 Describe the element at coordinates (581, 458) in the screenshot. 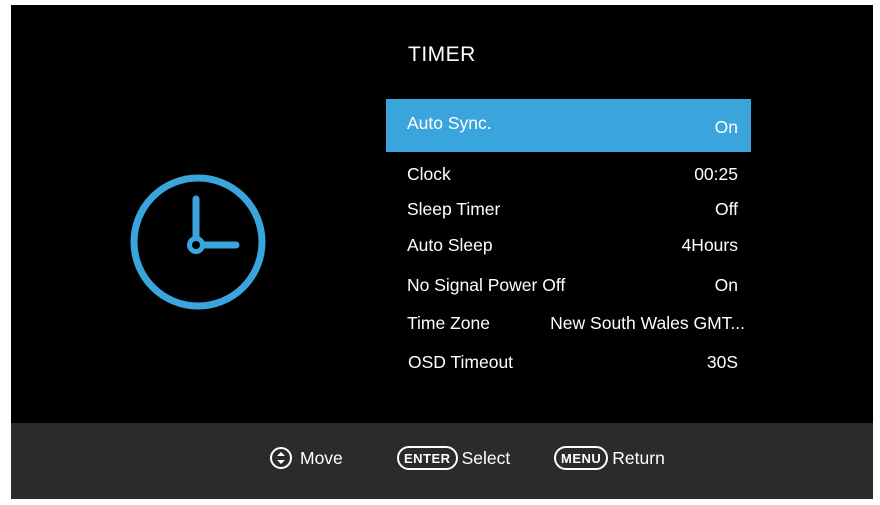

I see `menu-key-icon: MENU` at that location.